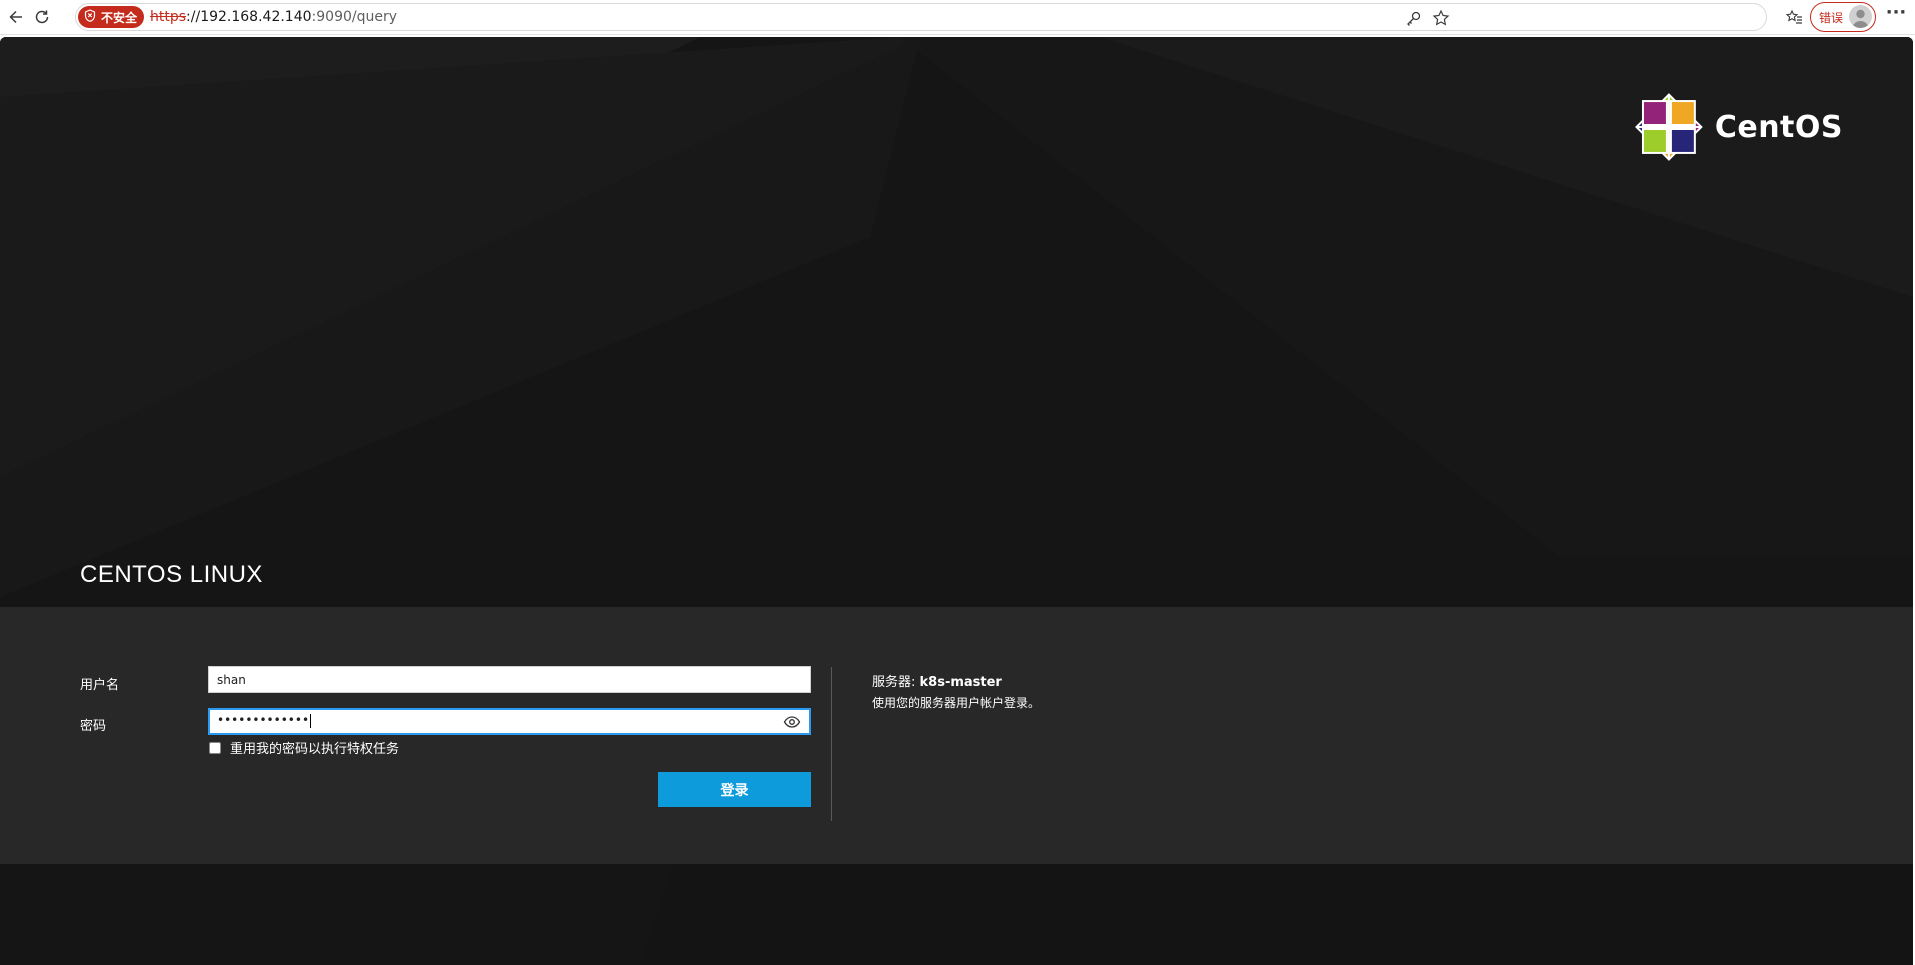 This screenshot has width=1915, height=965. I want to click on brand-name: CentOS, so click(1778, 127).